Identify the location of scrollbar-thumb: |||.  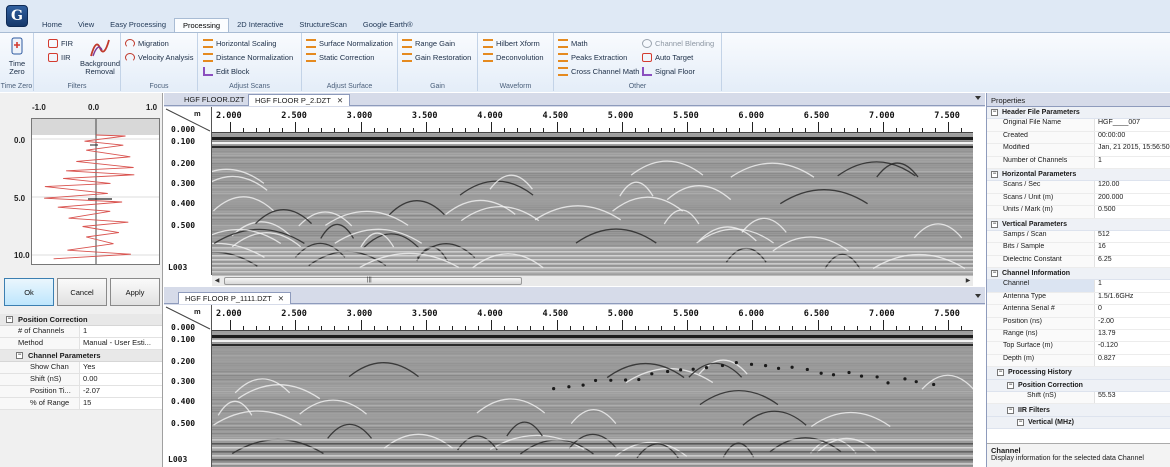
(373, 281).